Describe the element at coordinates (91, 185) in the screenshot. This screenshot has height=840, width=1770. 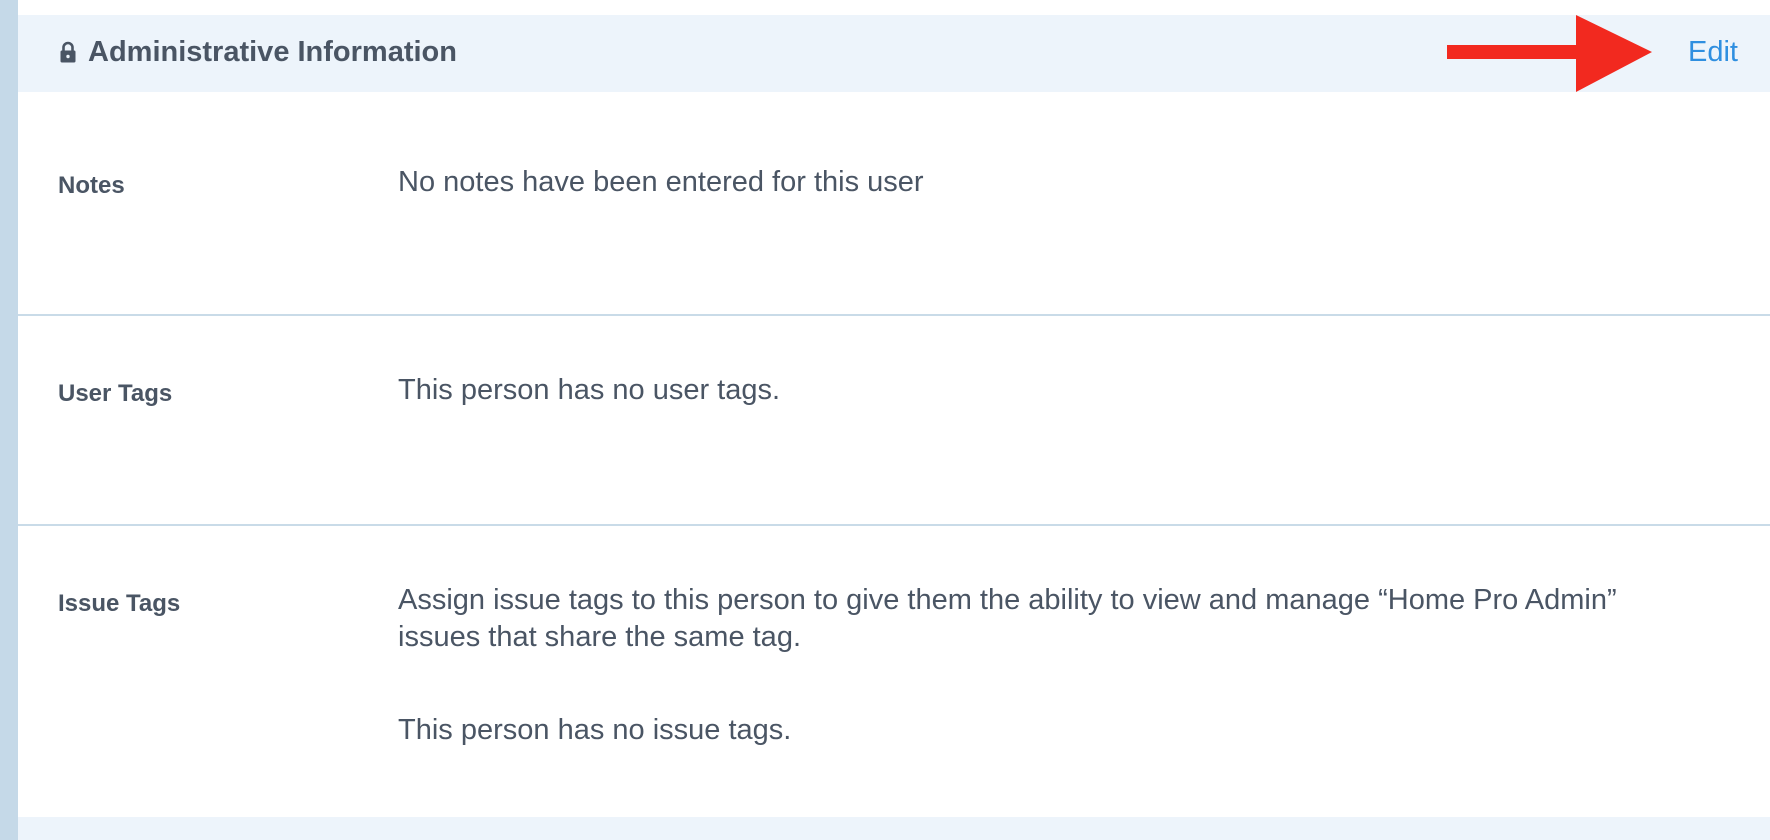
I see `notes-label: Notes` at that location.